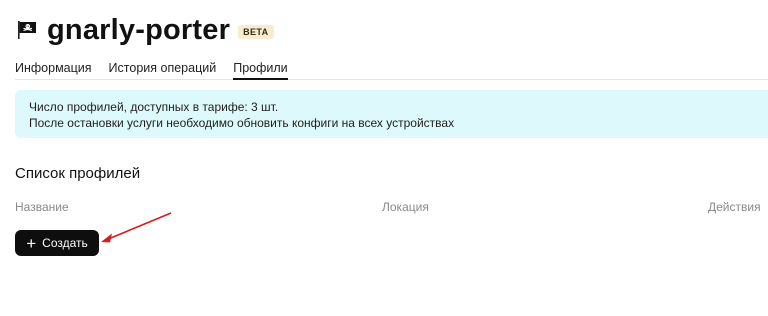 The height and width of the screenshot is (316, 768). What do you see at coordinates (163, 70) in the screenshot?
I see `tab-operations-history: История операций` at bounding box center [163, 70].